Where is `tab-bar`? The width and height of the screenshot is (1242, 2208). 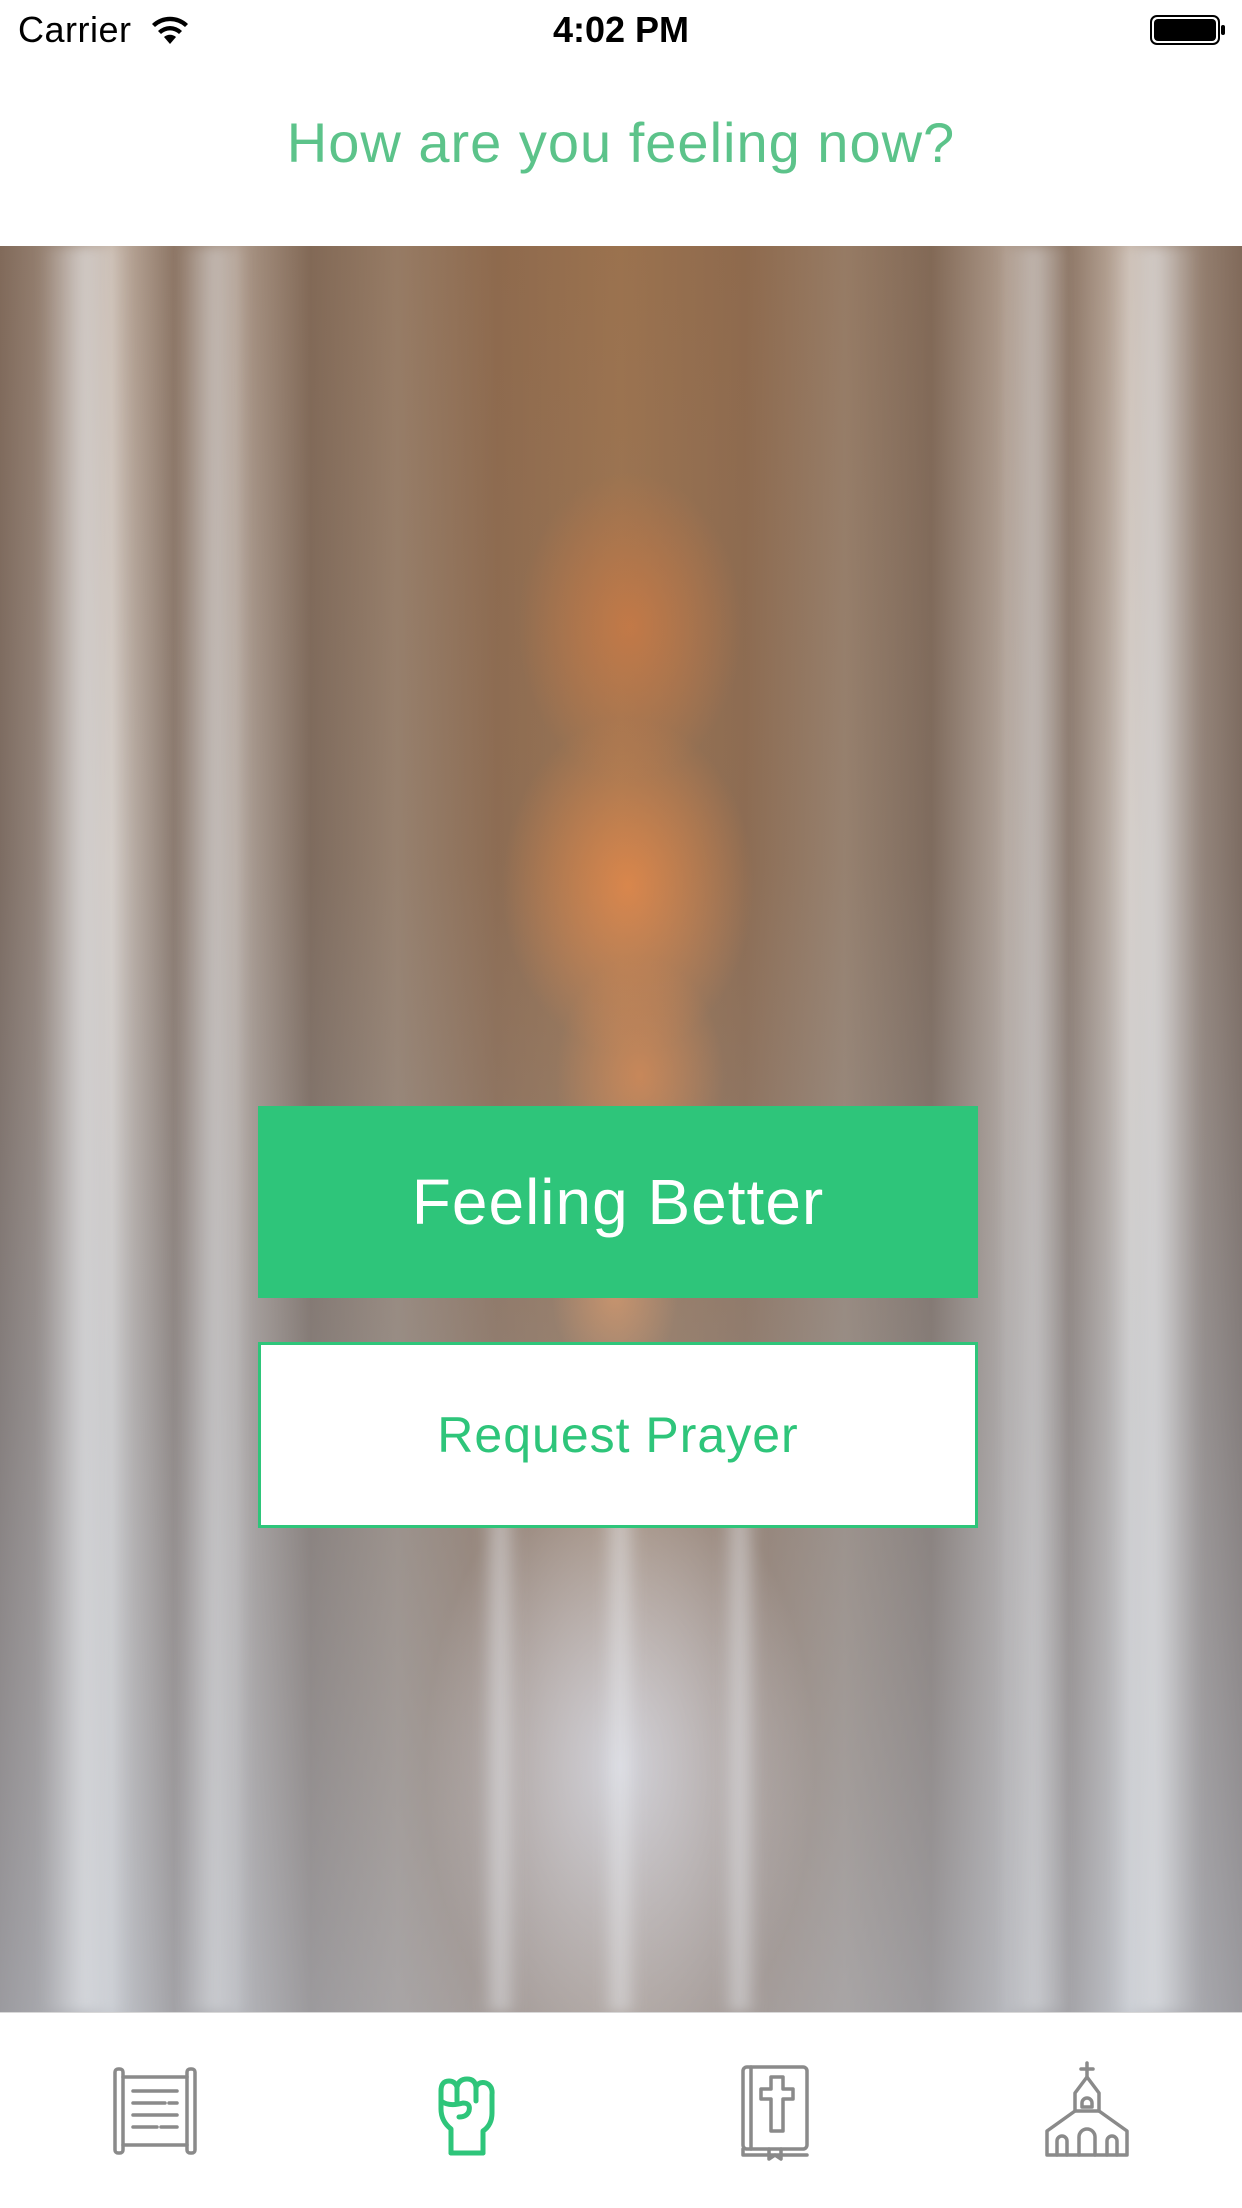
tab-bar is located at coordinates (621, 2110).